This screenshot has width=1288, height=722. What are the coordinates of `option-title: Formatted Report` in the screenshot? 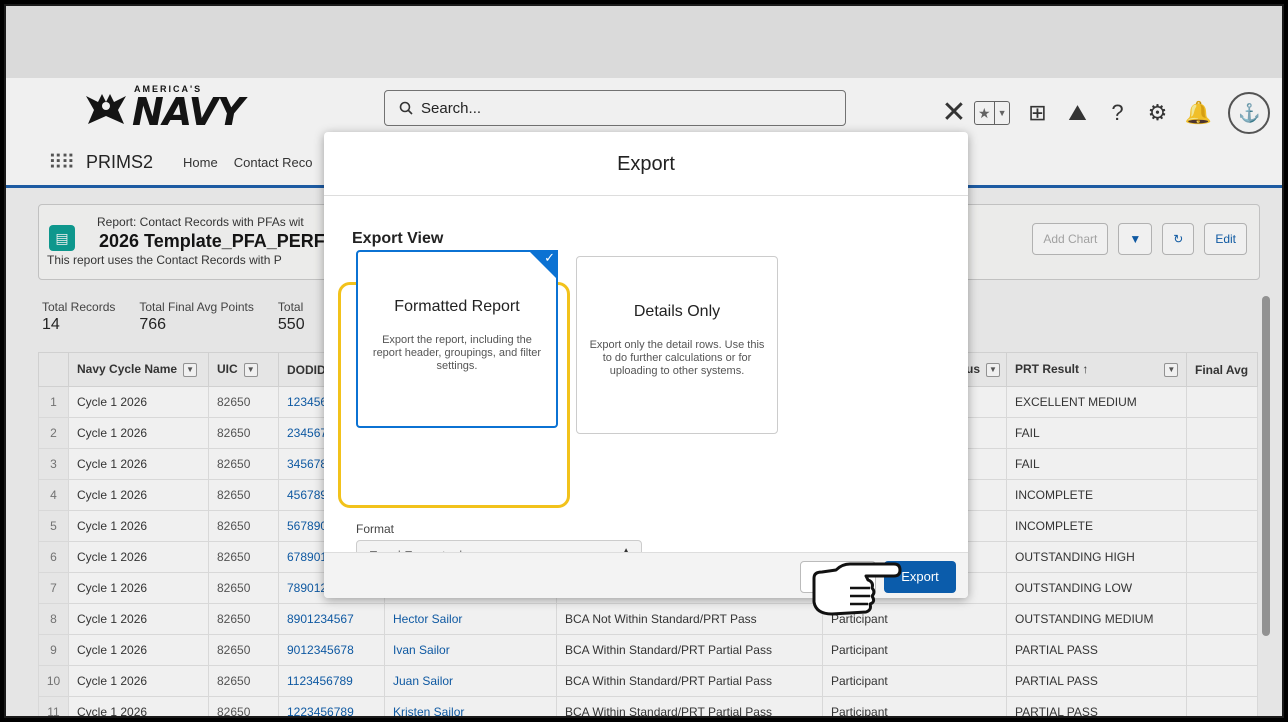 It's located at (457, 306).